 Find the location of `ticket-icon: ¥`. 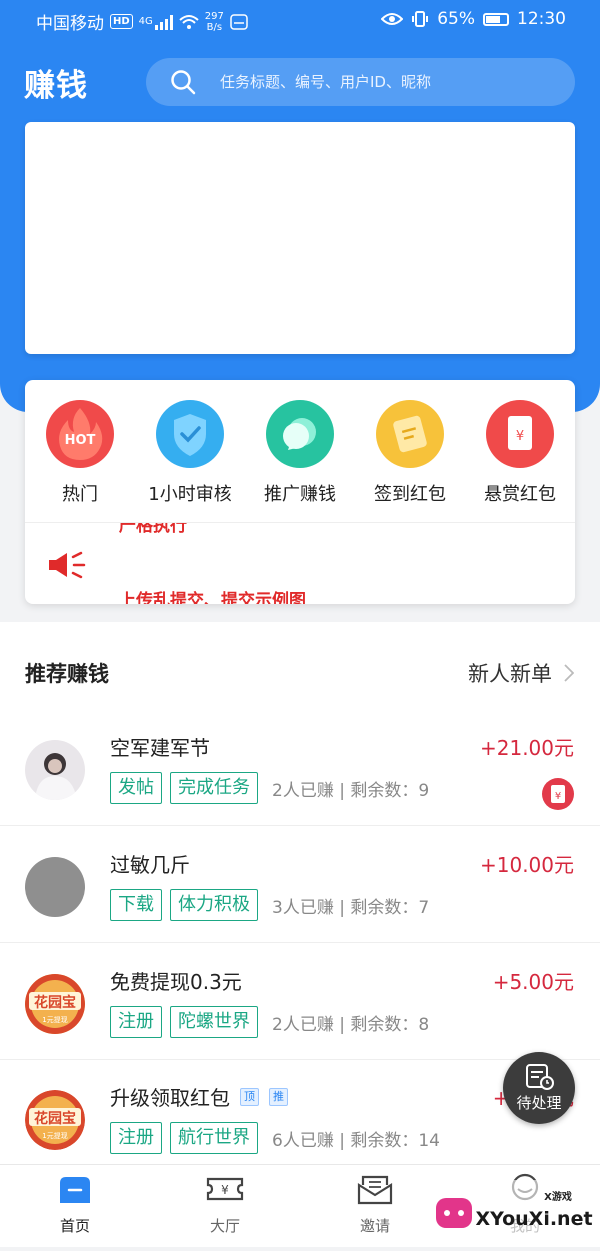

ticket-icon: ¥ is located at coordinates (225, 1189).